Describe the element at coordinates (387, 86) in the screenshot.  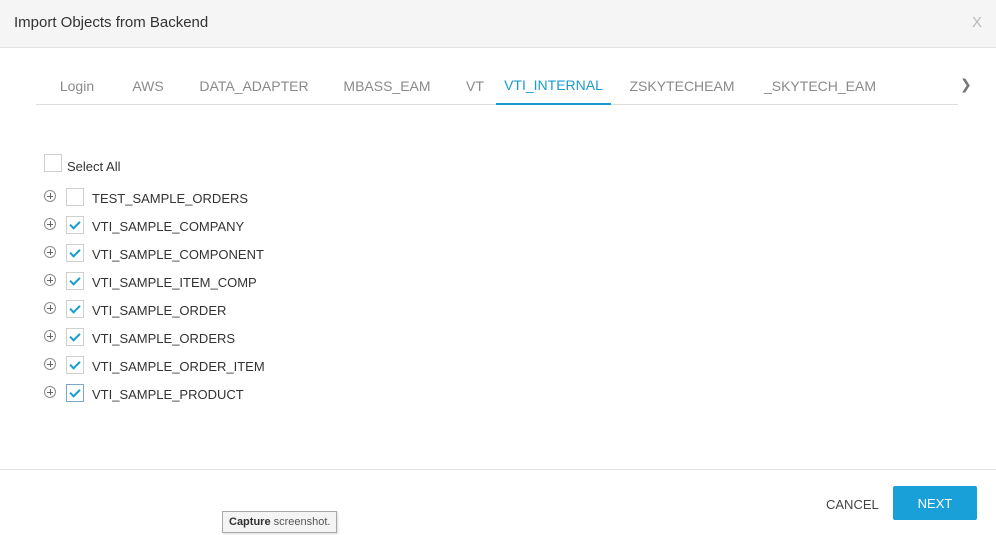
I see `tab-mbass-eam: MBASS_EAM` at that location.